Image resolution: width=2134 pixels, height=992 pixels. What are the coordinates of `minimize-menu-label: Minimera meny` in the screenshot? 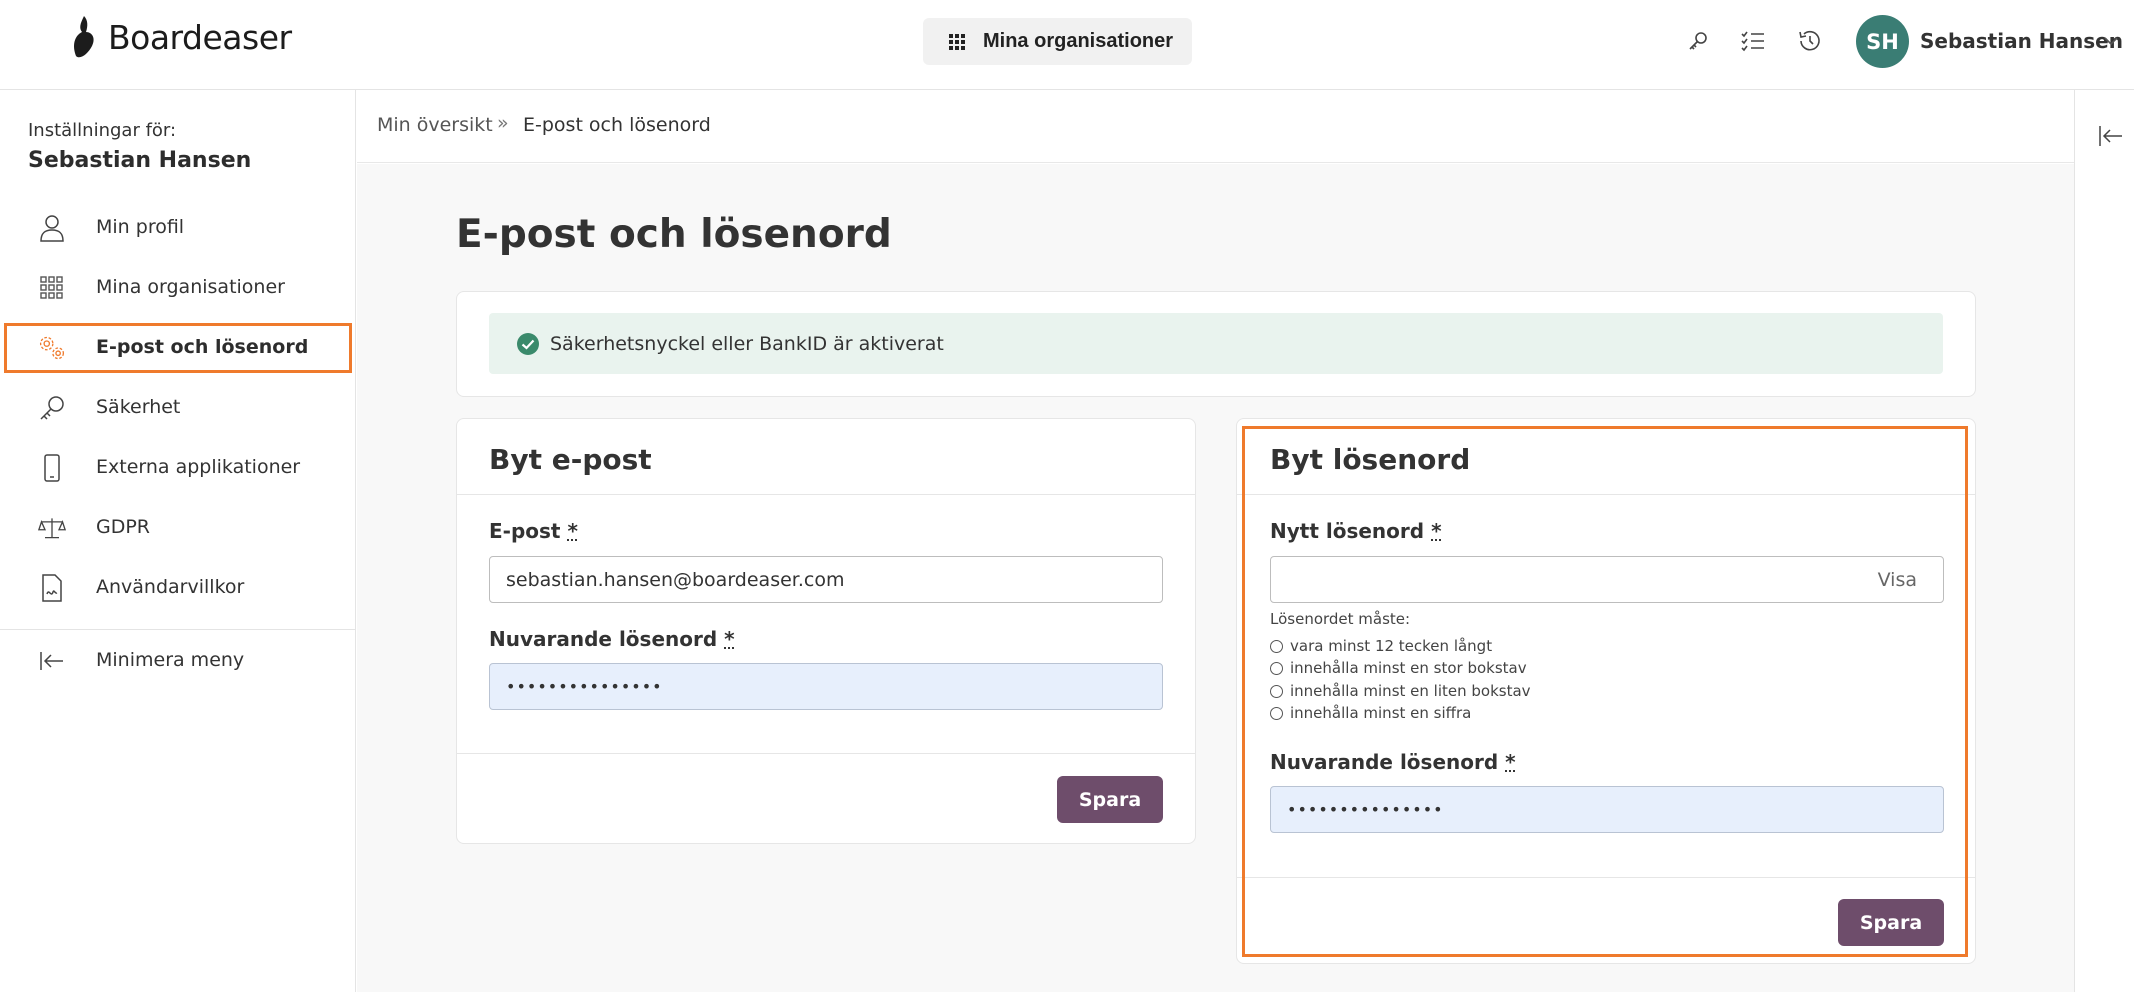 It's located at (170, 660).